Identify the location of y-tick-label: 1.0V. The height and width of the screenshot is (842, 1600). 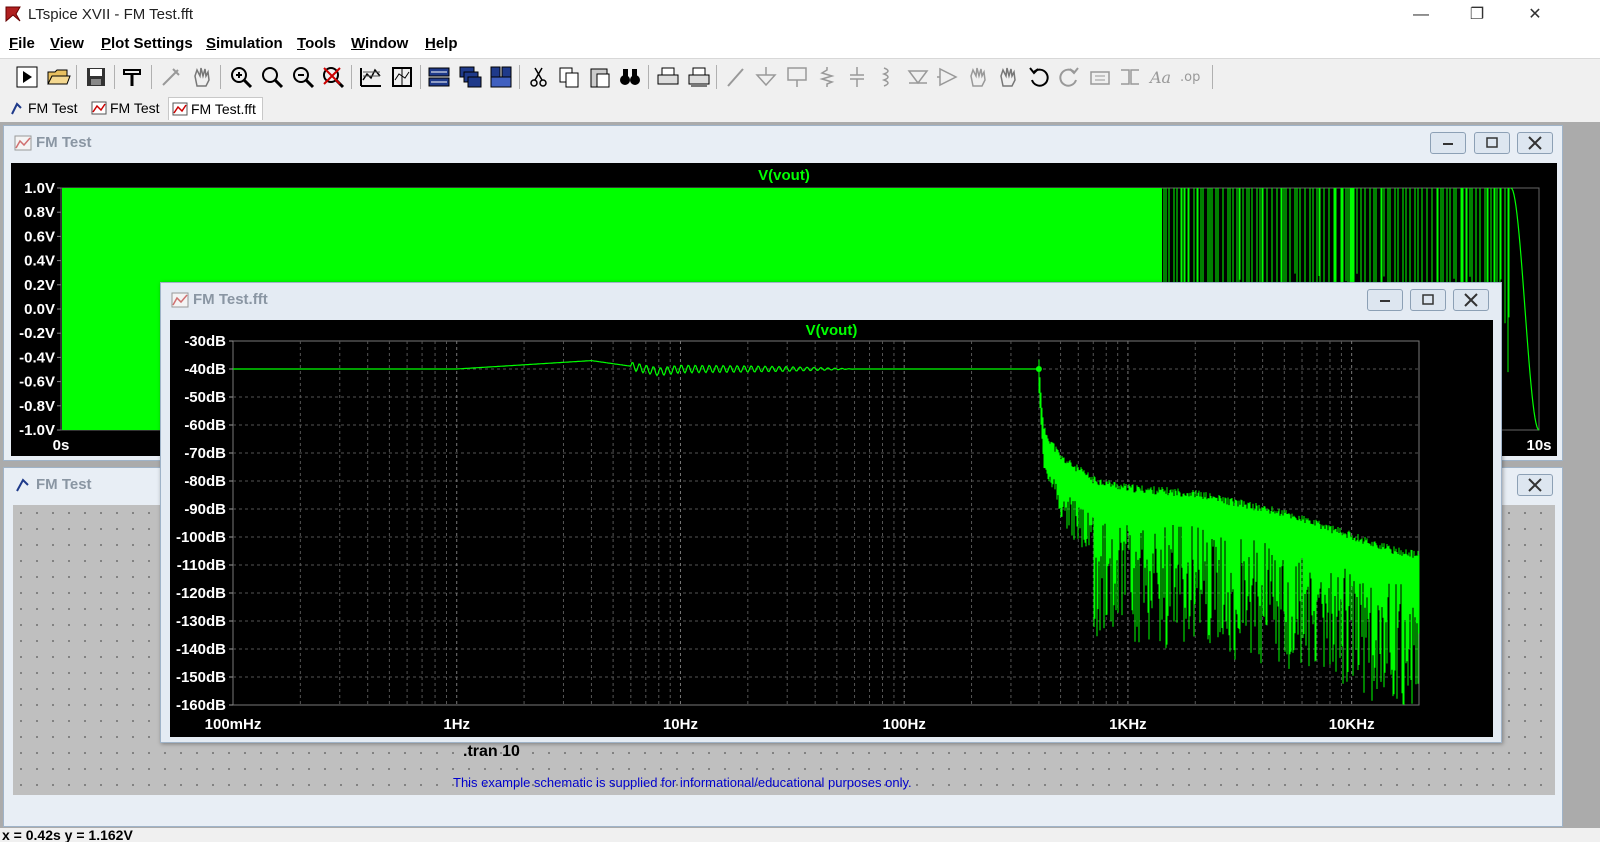
(39, 188).